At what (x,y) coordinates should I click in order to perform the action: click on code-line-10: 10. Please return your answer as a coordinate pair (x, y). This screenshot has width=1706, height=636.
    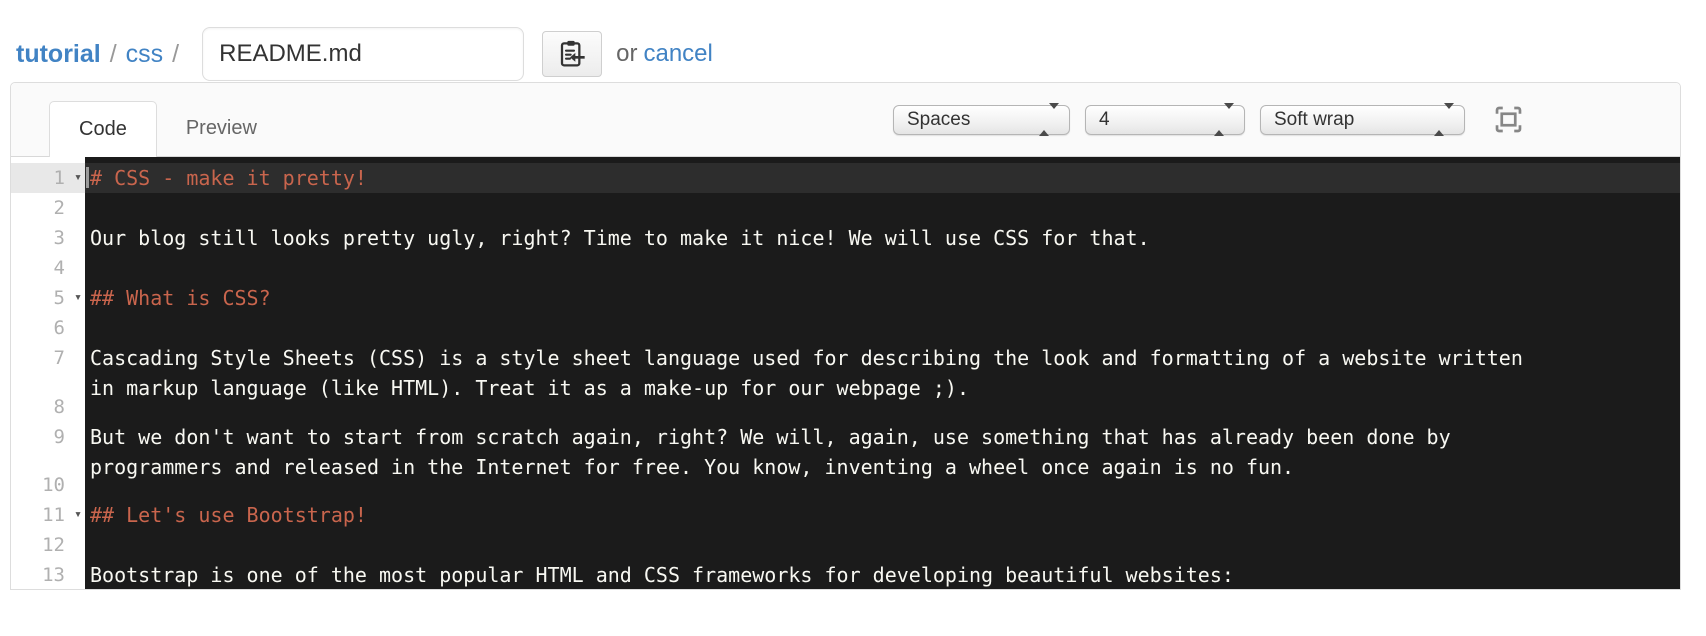
    Looking at the image, I should click on (845, 485).